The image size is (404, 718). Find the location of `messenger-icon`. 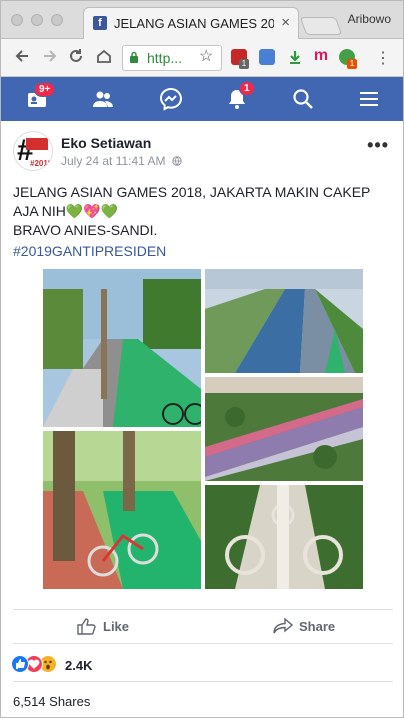

messenger-icon is located at coordinates (171, 99).